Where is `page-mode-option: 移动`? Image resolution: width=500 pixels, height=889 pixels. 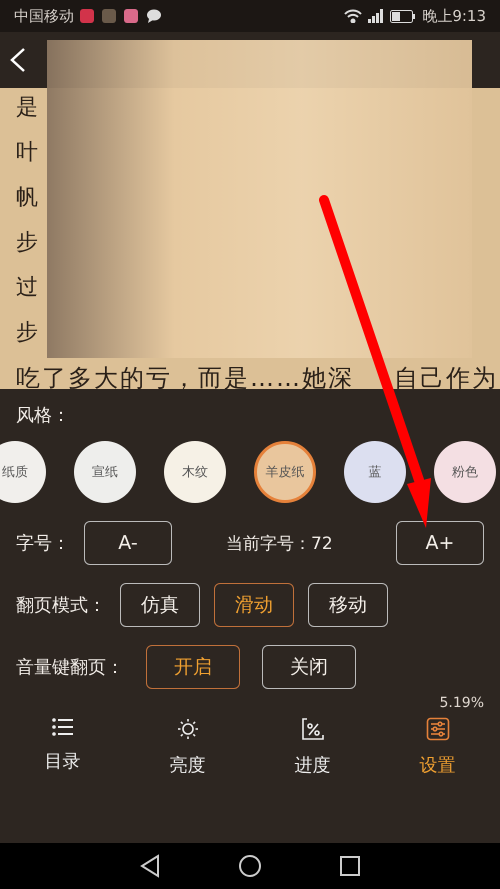
page-mode-option: 移动 is located at coordinates (348, 605).